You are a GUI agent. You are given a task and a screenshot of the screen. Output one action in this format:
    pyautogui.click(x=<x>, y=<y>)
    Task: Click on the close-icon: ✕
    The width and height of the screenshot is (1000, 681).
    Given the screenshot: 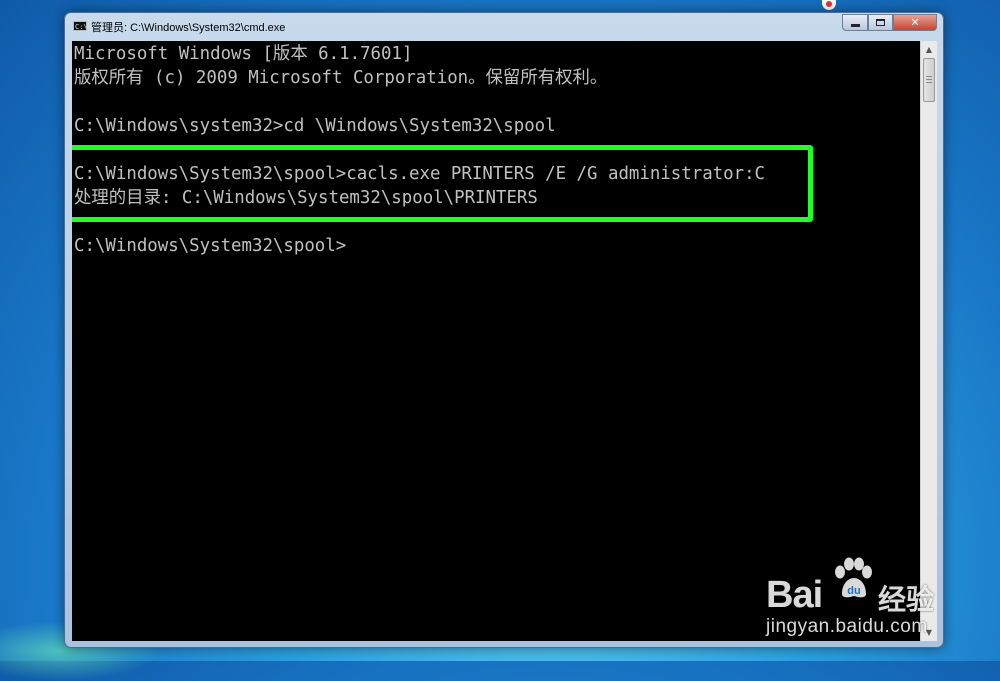 What is the action you would take?
    pyautogui.click(x=915, y=22)
    